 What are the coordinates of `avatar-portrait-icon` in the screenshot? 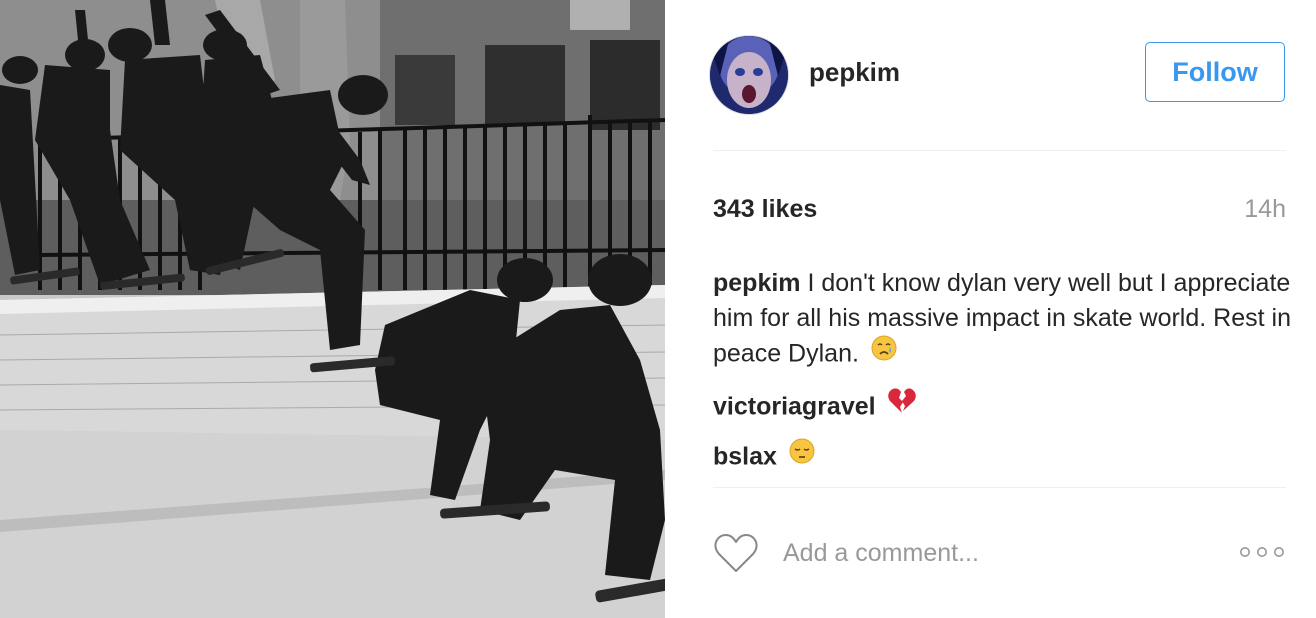 It's located at (749, 75).